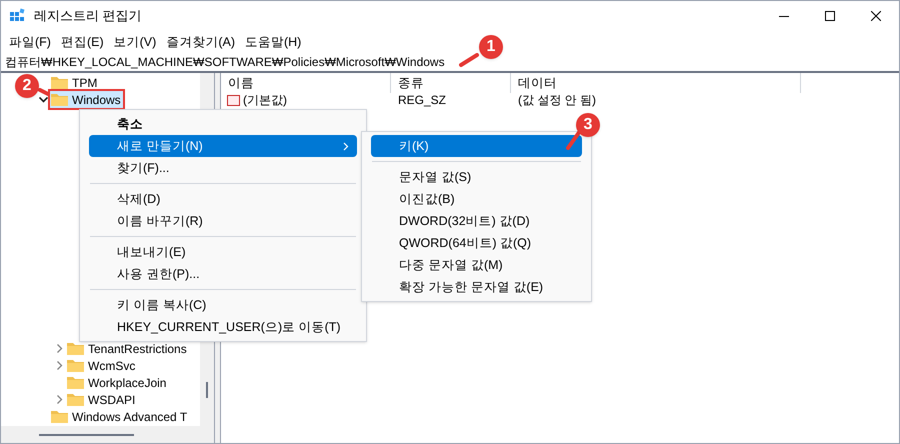 The image size is (900, 444). I want to click on menu-item: 보기(V), so click(135, 42).